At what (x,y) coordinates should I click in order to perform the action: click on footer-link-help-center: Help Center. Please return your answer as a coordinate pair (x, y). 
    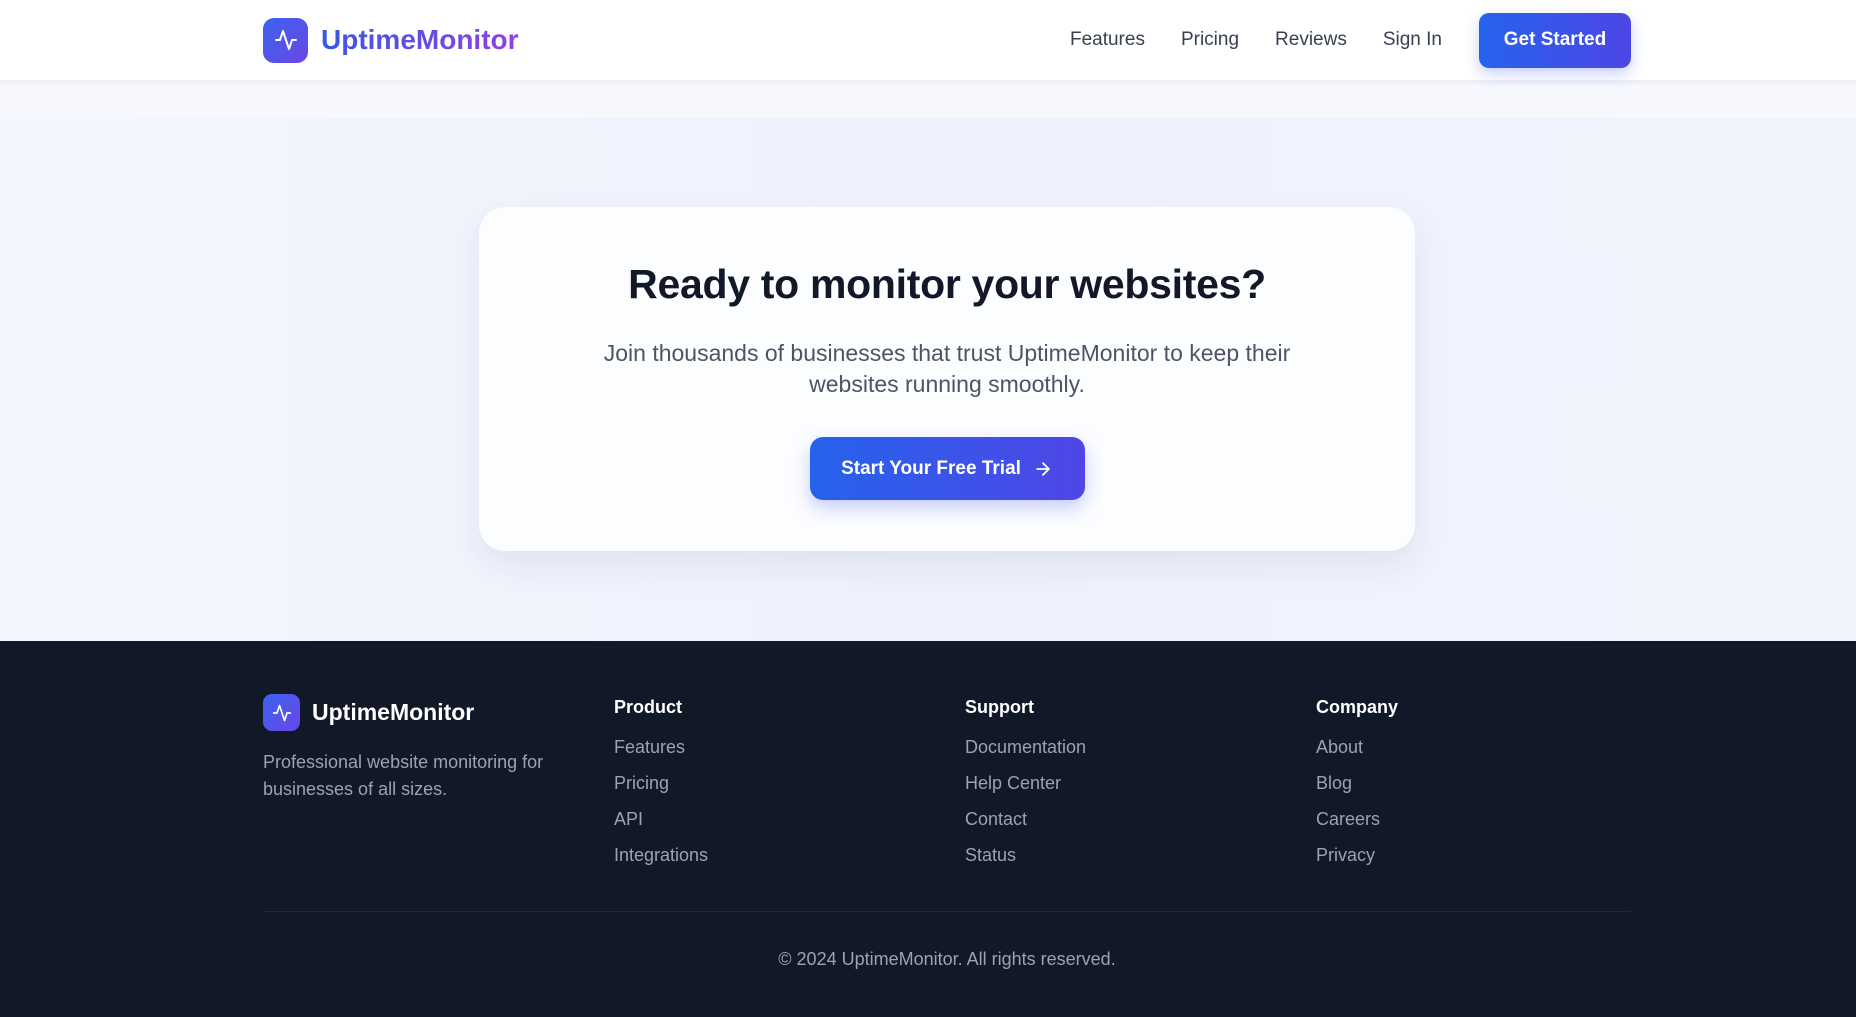
    Looking at the image, I should click on (1013, 783).